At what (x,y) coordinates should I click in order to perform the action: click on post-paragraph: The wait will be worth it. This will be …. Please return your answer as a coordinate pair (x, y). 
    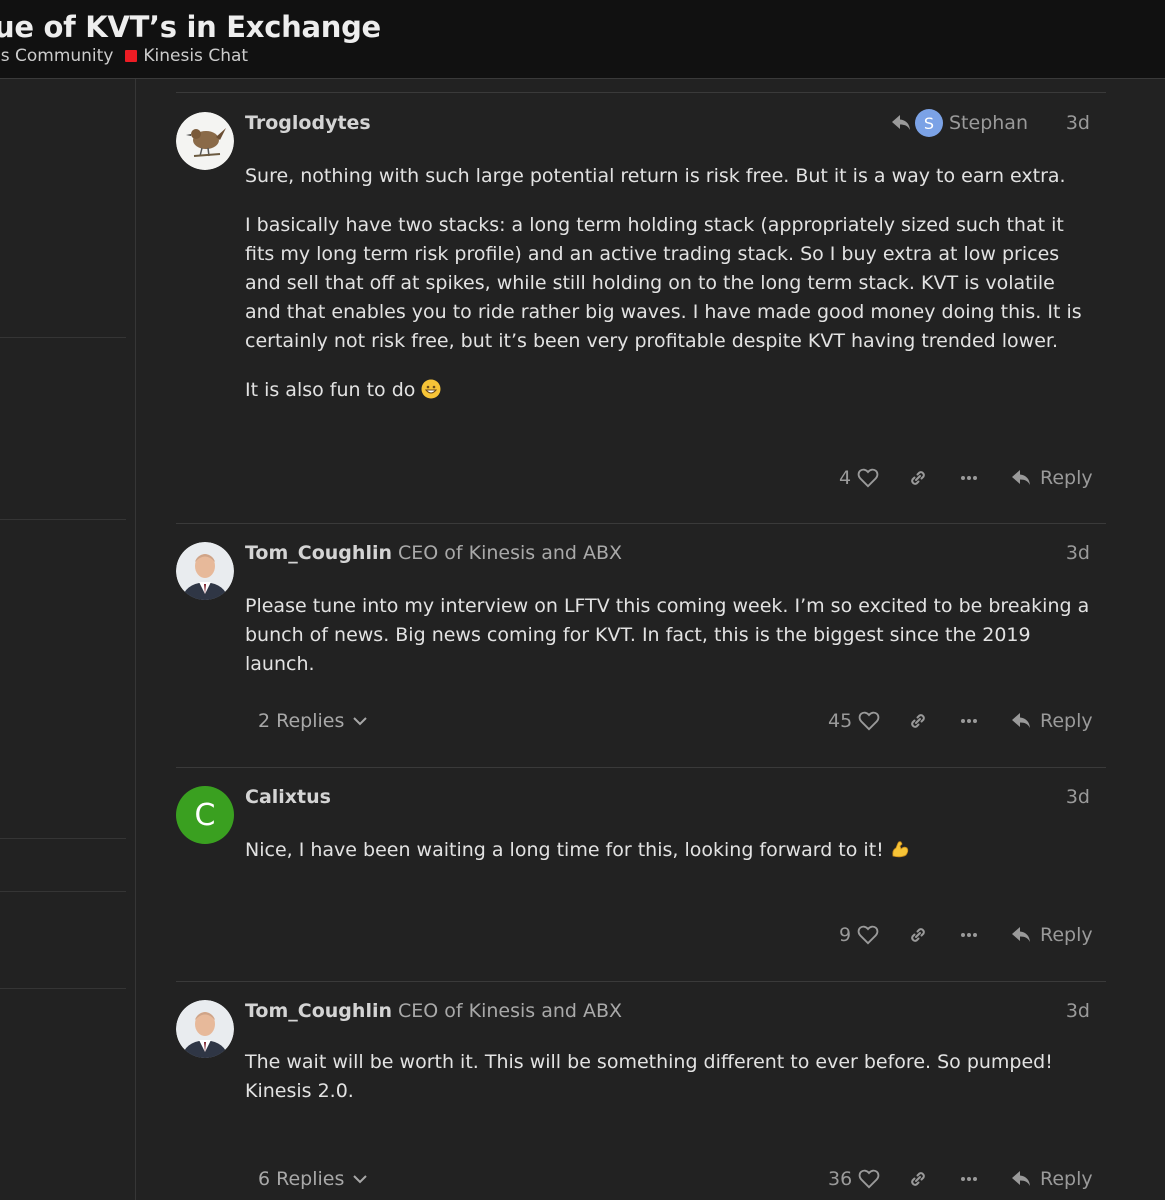
    Looking at the image, I should click on (649, 1076).